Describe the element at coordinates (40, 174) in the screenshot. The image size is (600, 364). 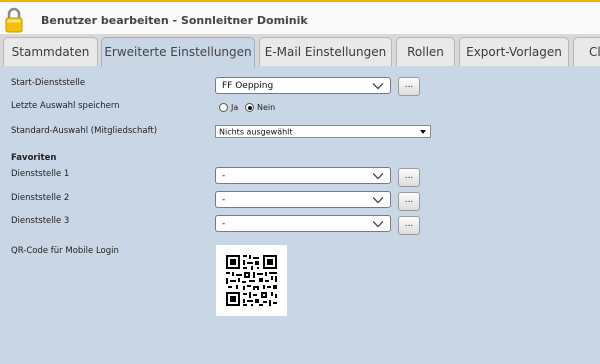
I see `dienststelle-1-label: Dienststelle 1` at that location.